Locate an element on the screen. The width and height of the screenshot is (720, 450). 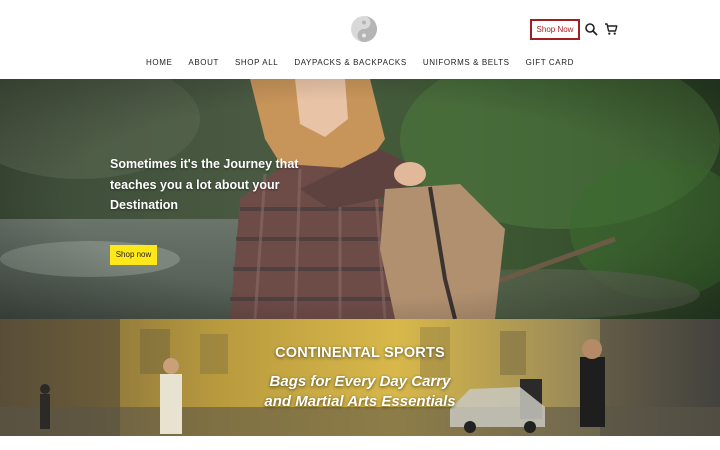
nav-item-home: HOME is located at coordinates (159, 63).